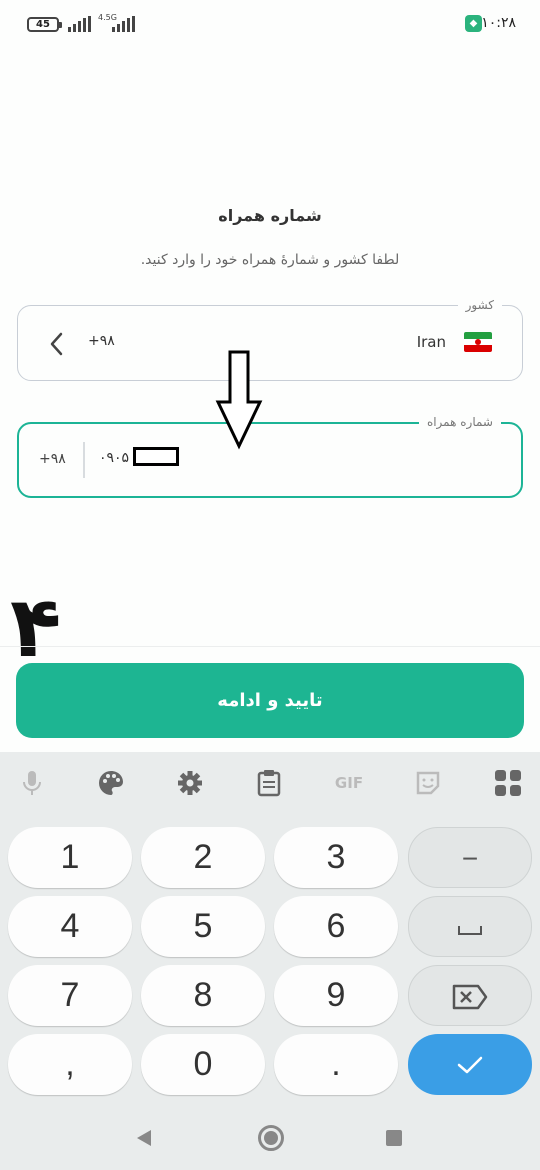  Describe the element at coordinates (508, 783) in the screenshot. I see `grid-icon` at that location.